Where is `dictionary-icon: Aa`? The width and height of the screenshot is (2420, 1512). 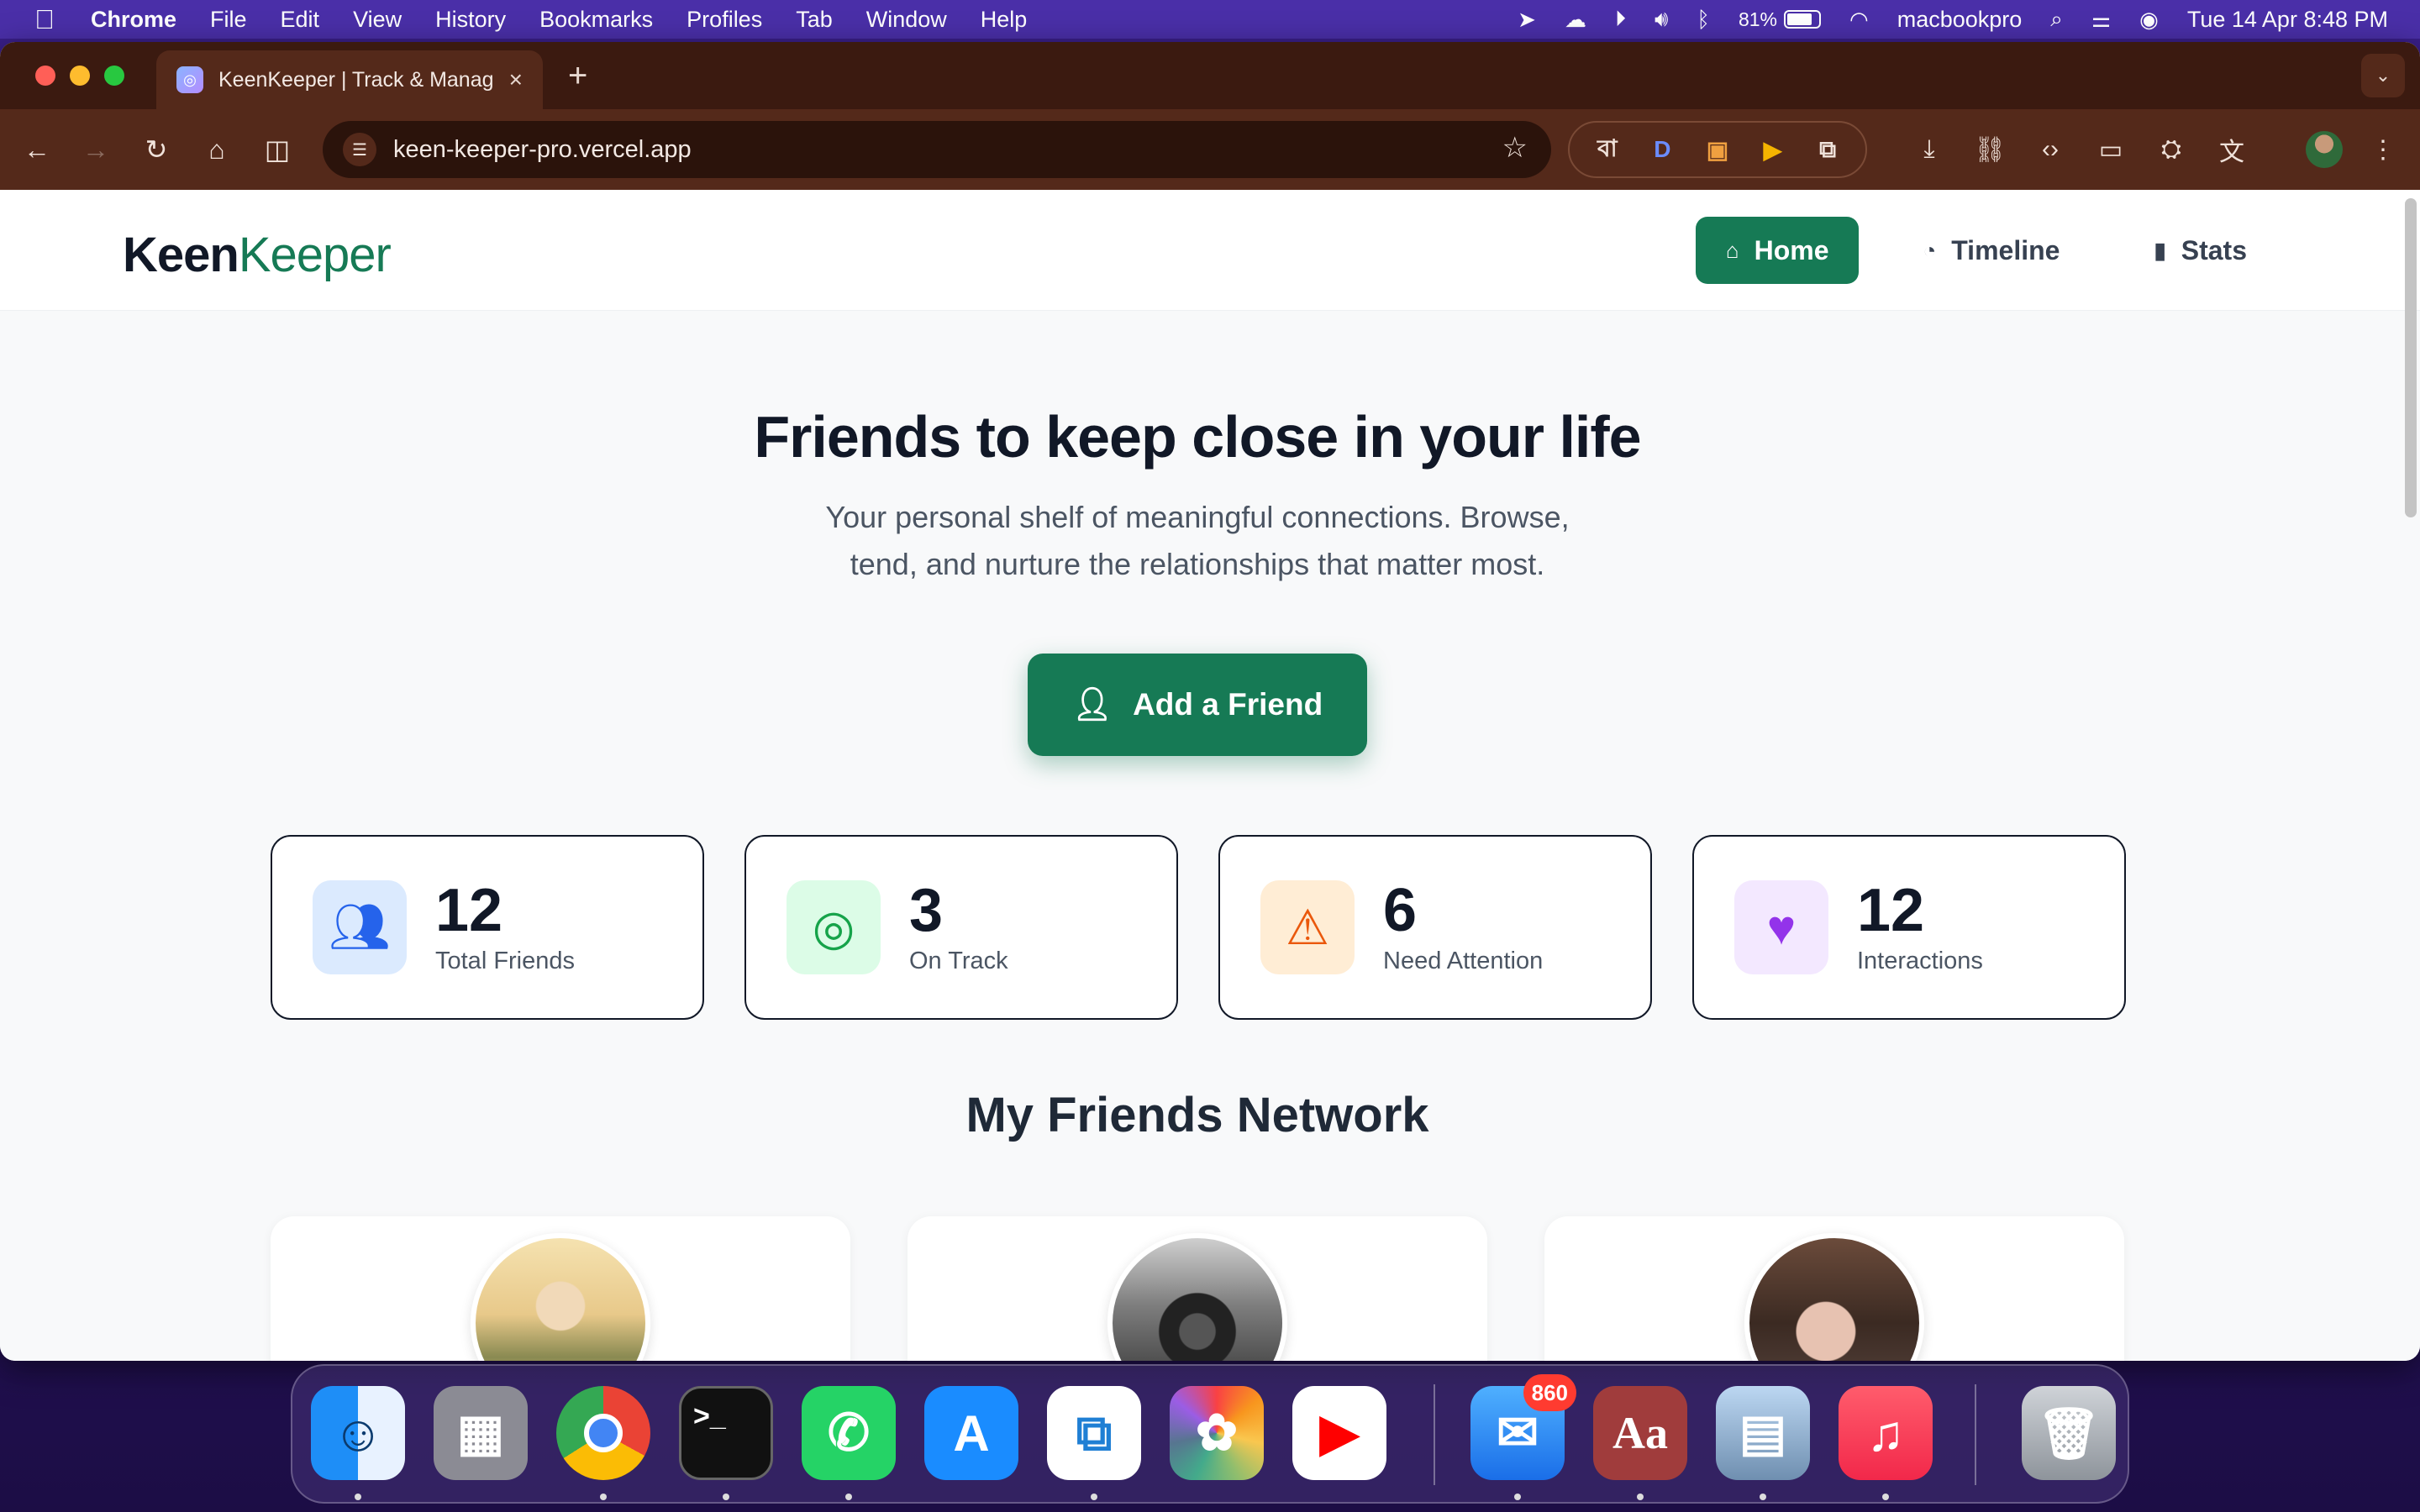
dictionary-icon: Aa is located at coordinates (1640, 1433).